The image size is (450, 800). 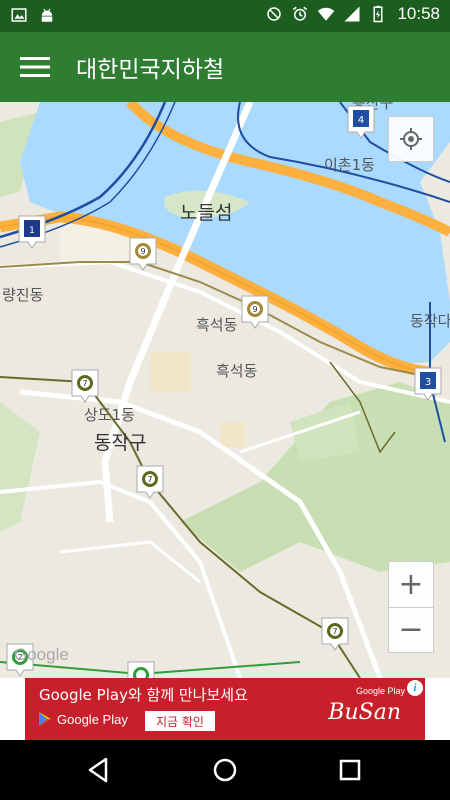 What do you see at coordinates (47, 15) in the screenshot?
I see `android-icon` at bounding box center [47, 15].